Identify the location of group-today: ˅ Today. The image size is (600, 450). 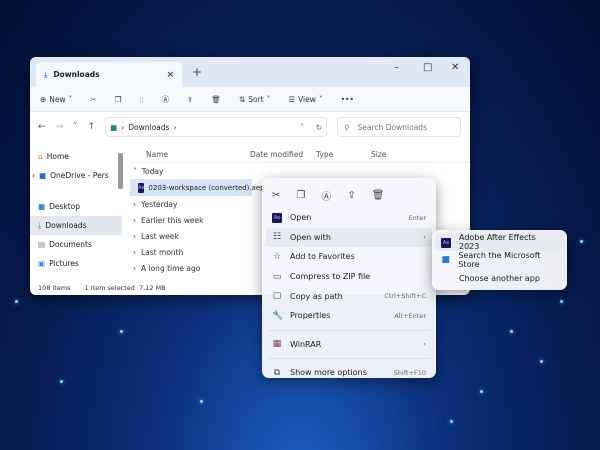
(300, 171).